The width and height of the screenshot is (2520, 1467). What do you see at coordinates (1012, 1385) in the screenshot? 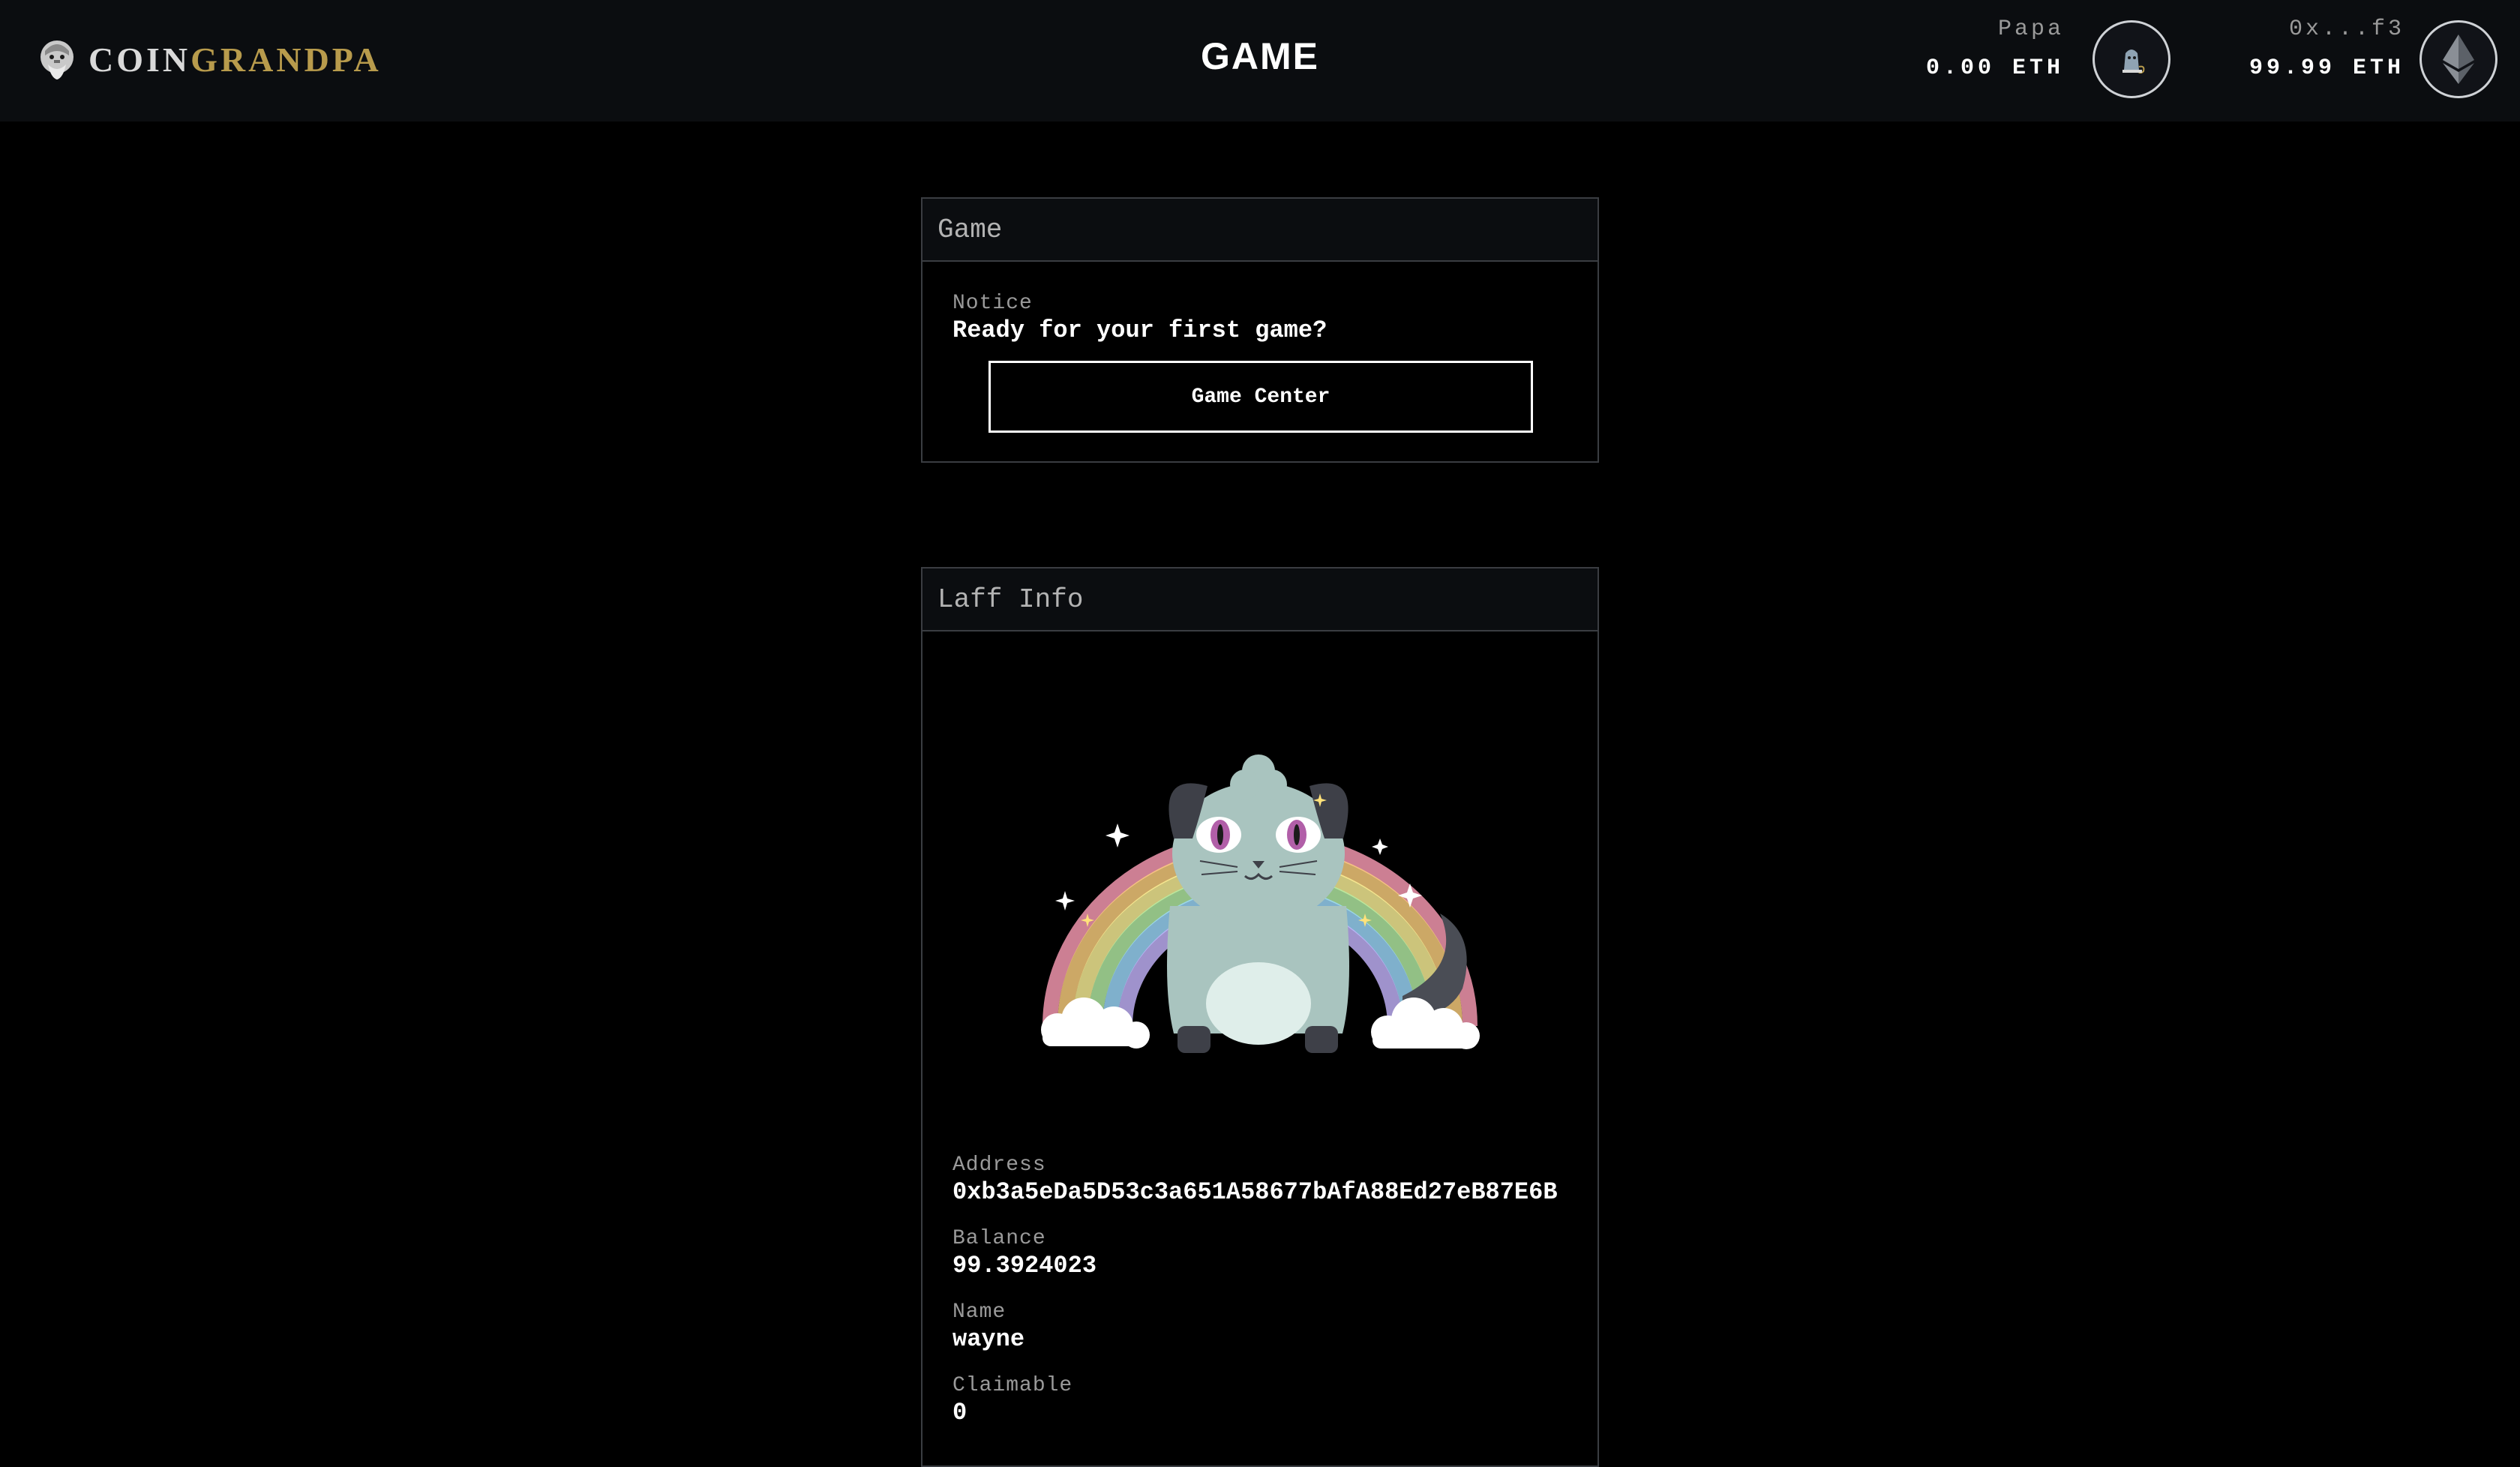
I see `claimable-label: Claimable` at bounding box center [1012, 1385].